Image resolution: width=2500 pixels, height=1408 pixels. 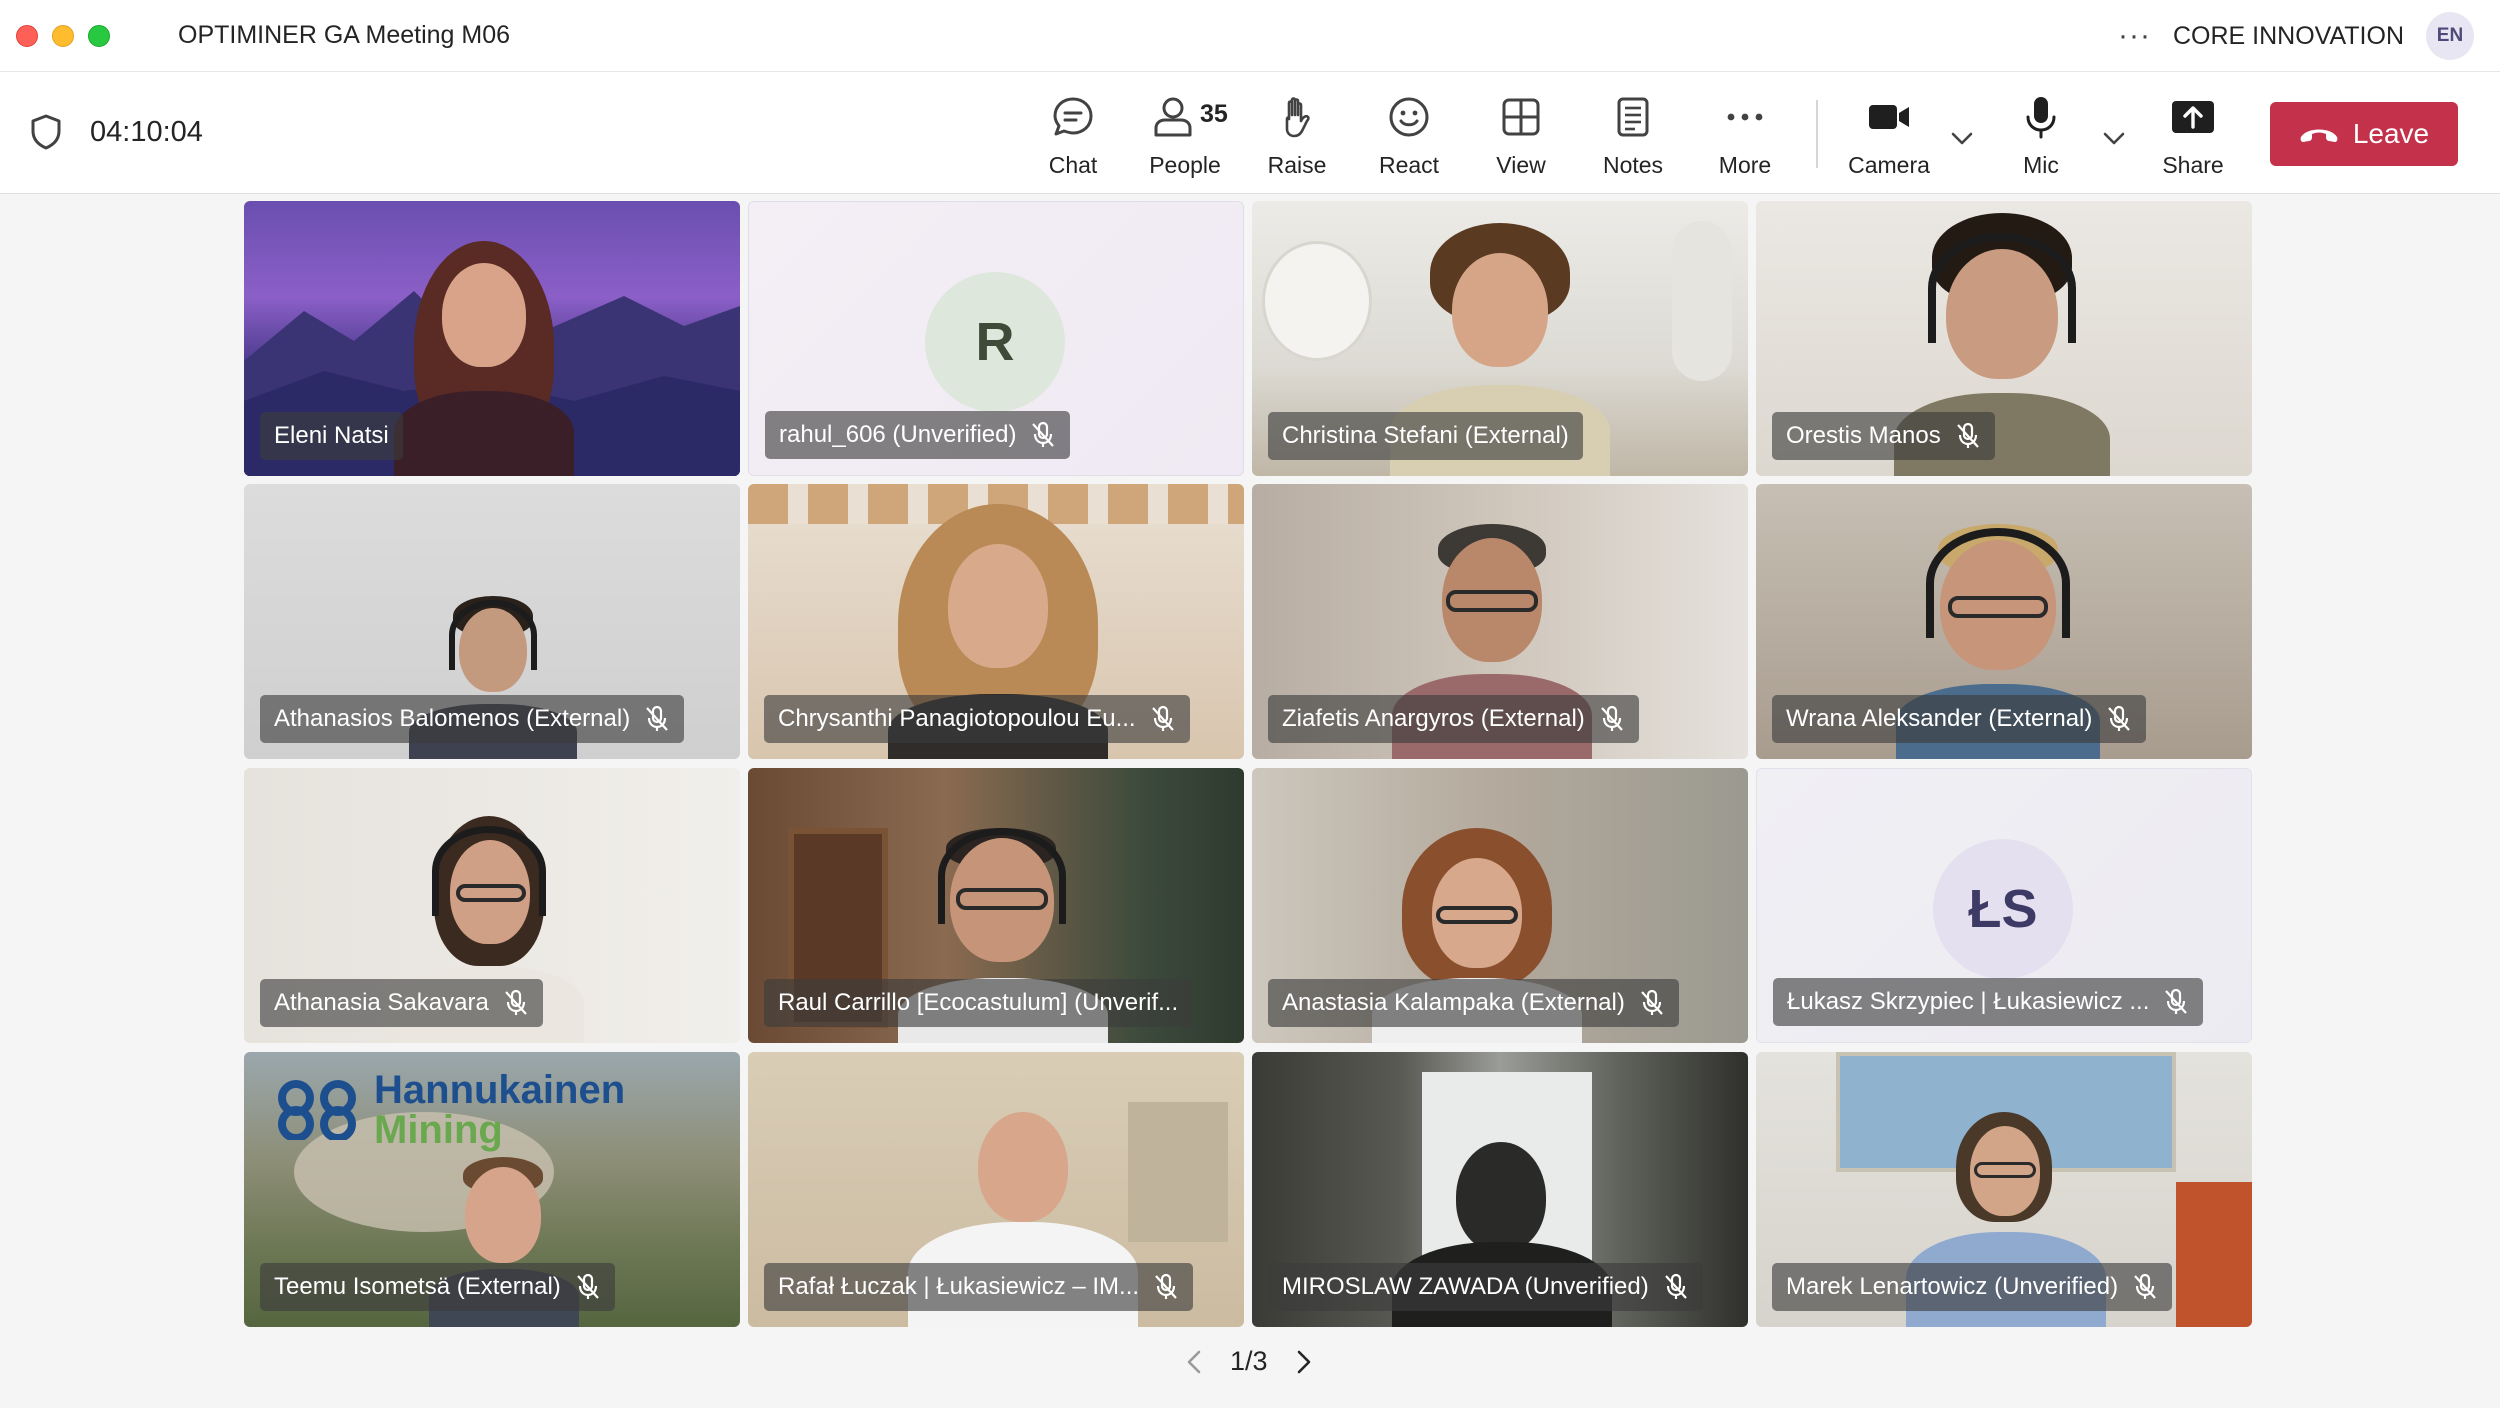 I want to click on participant-name-pill: Athanasia Sakavara, so click(x=401, y=1003).